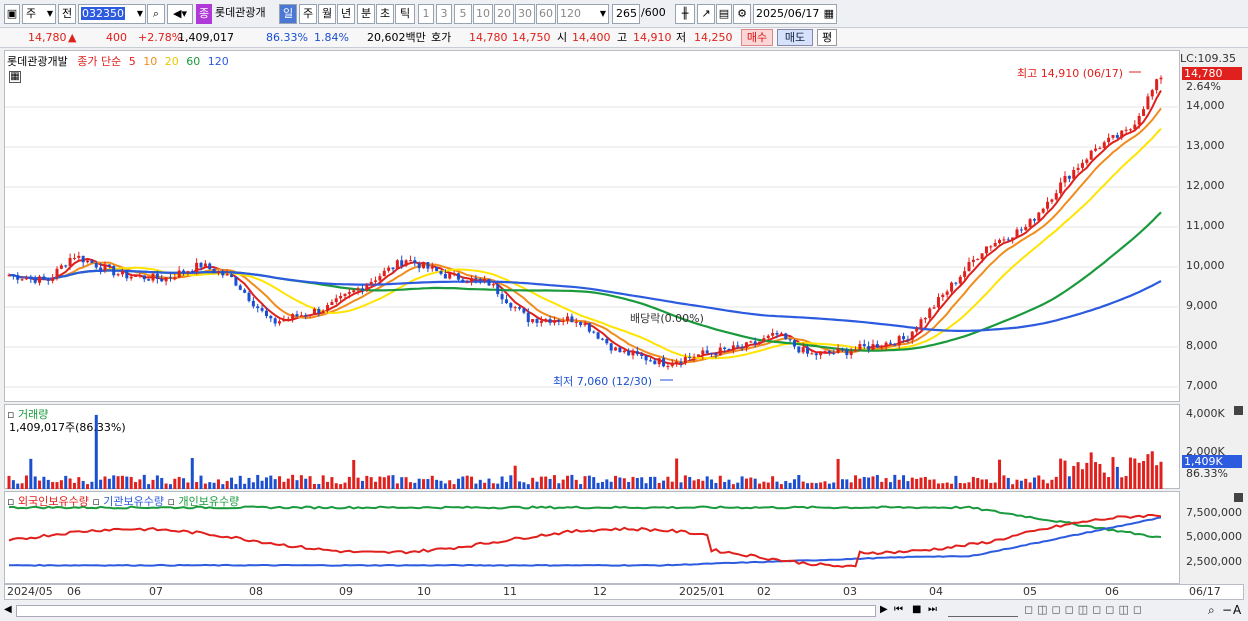 This screenshot has width=1248, height=621. Describe the element at coordinates (327, 14) in the screenshot. I see `timeframe-month-button: 월` at that location.